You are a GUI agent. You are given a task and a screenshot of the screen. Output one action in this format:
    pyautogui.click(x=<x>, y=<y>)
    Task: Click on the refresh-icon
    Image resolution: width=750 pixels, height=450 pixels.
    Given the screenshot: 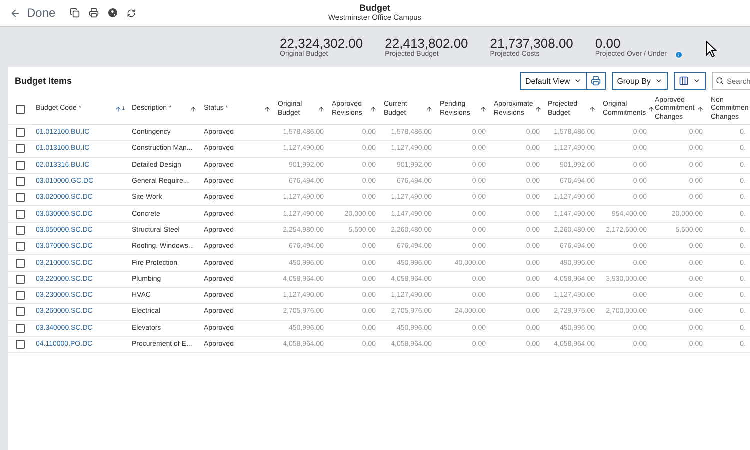 What is the action you would take?
    pyautogui.click(x=131, y=13)
    